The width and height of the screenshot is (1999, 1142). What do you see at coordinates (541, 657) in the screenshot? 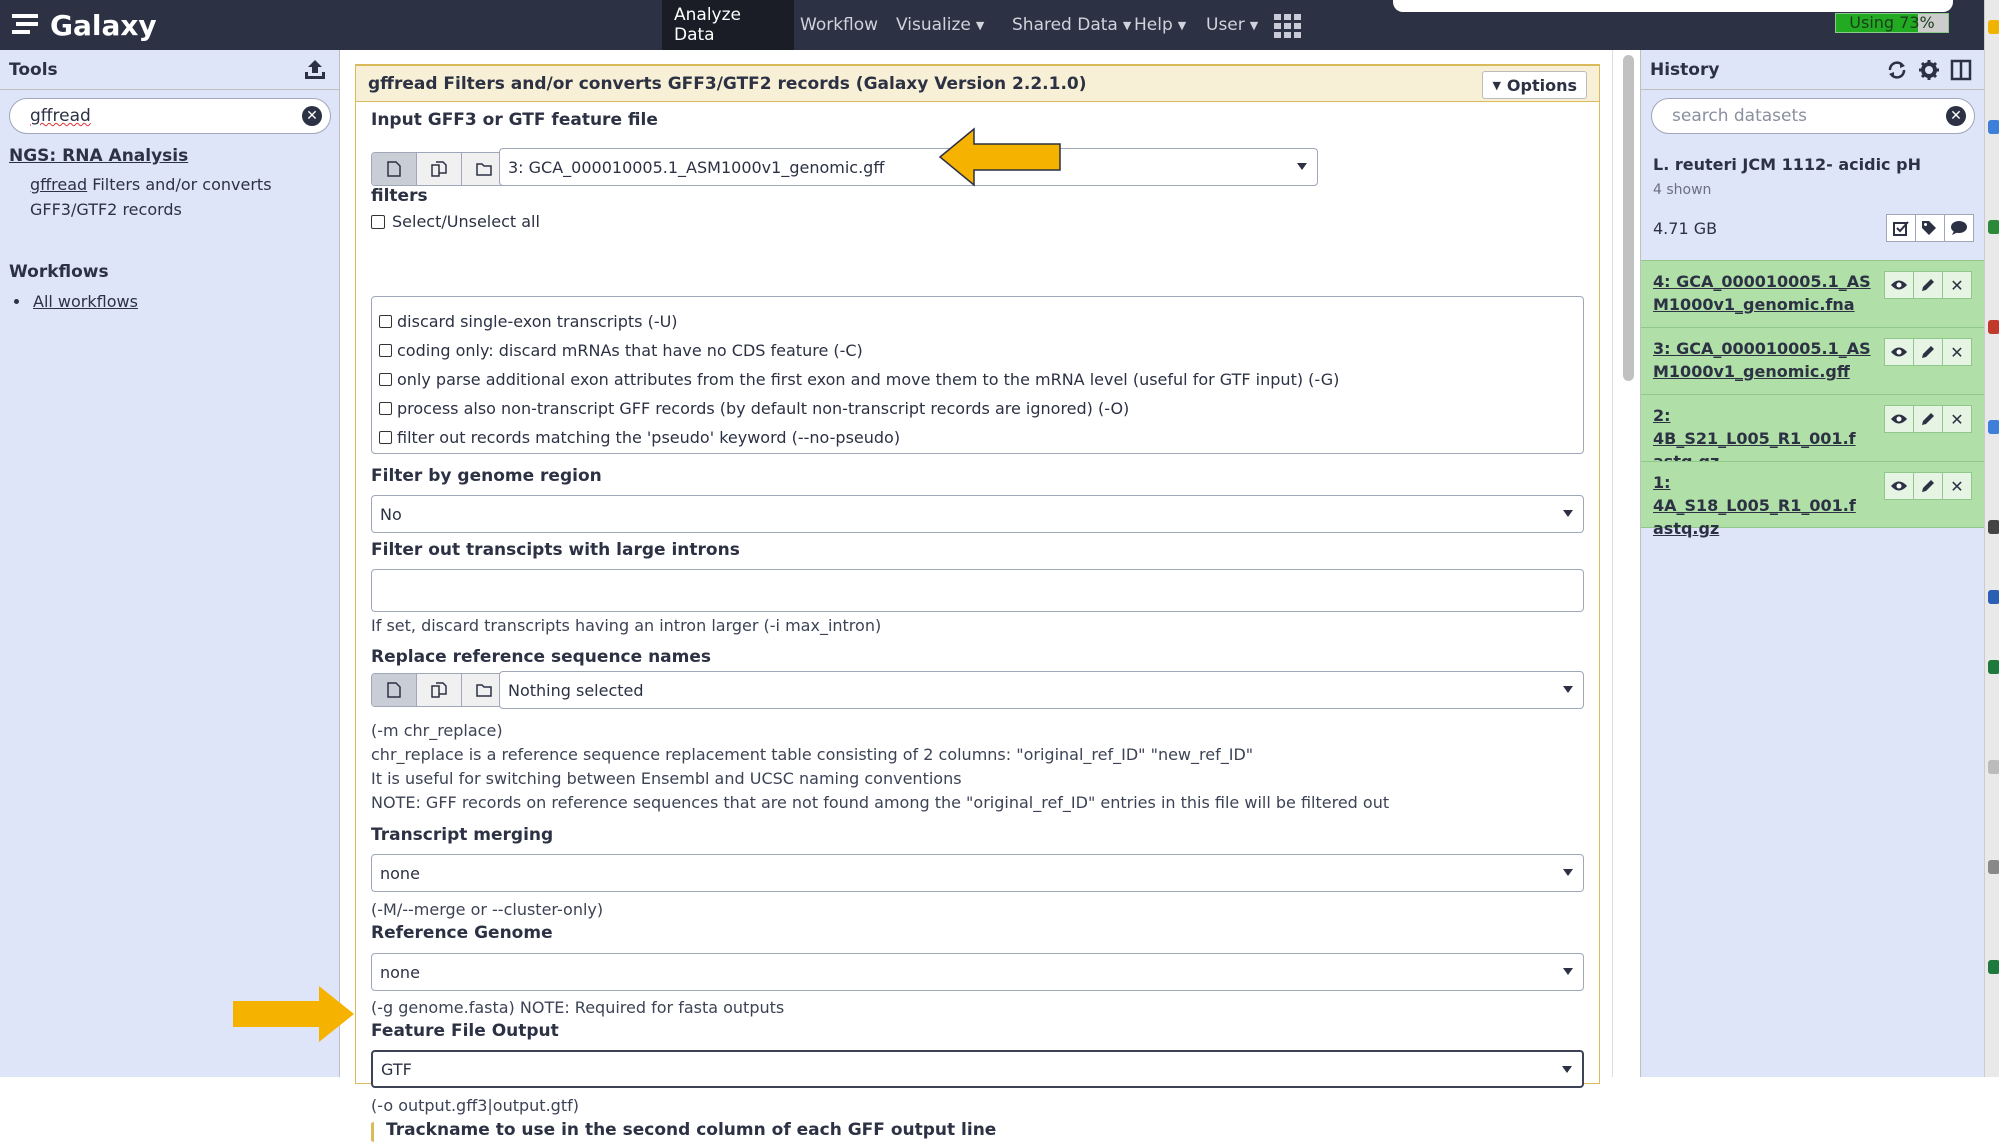
I see `replace-label: Replace reference sequence names` at bounding box center [541, 657].